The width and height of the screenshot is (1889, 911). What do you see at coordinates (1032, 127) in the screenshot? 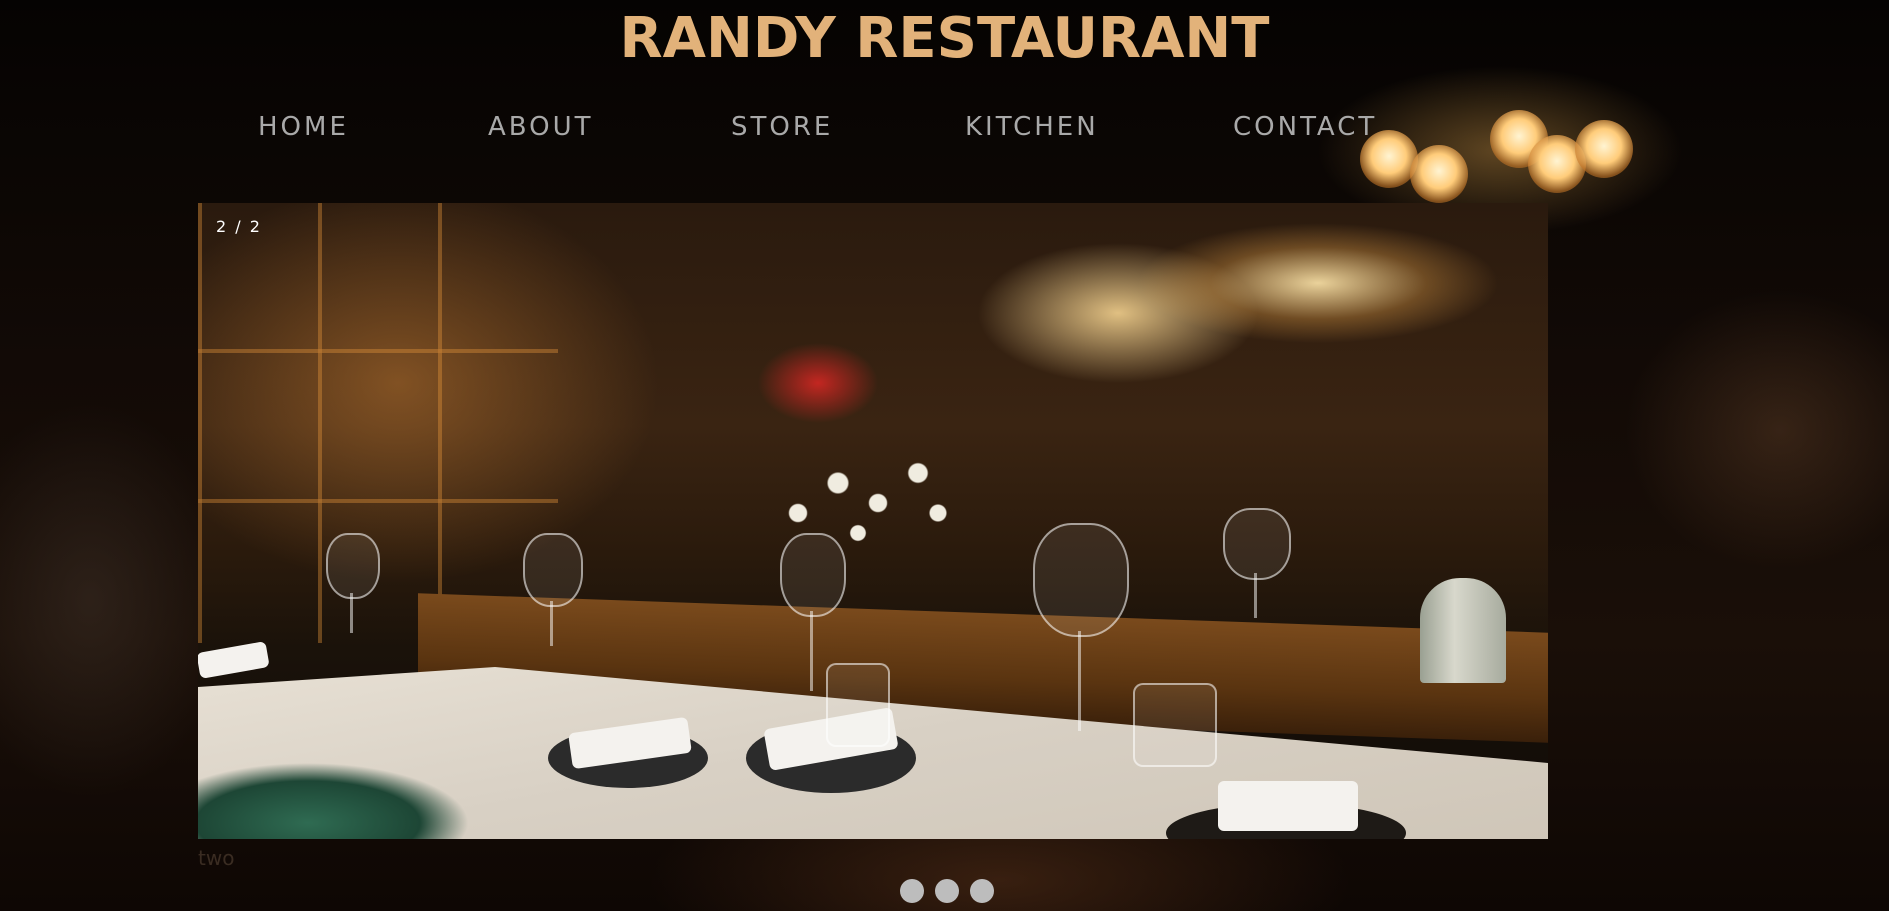
I see `nav-kitchen-link: KITCHEN` at bounding box center [1032, 127].